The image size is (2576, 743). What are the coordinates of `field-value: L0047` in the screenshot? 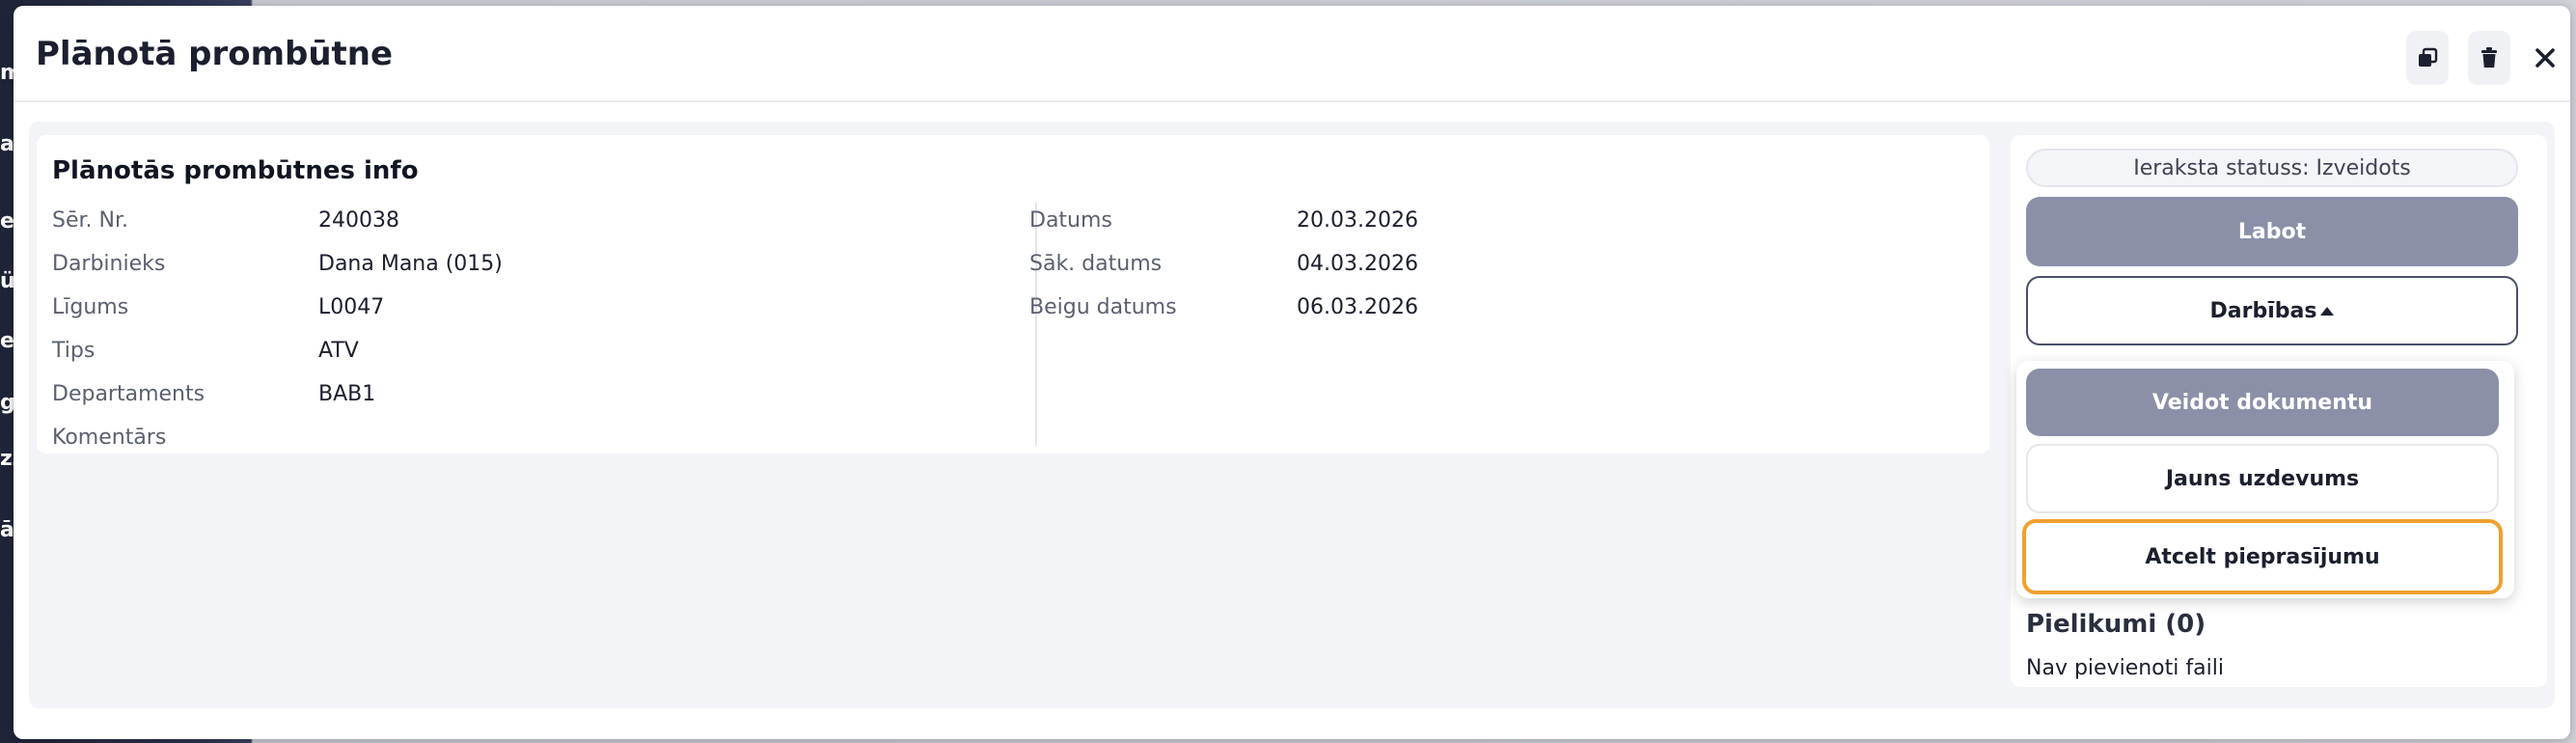 It's located at (351, 307).